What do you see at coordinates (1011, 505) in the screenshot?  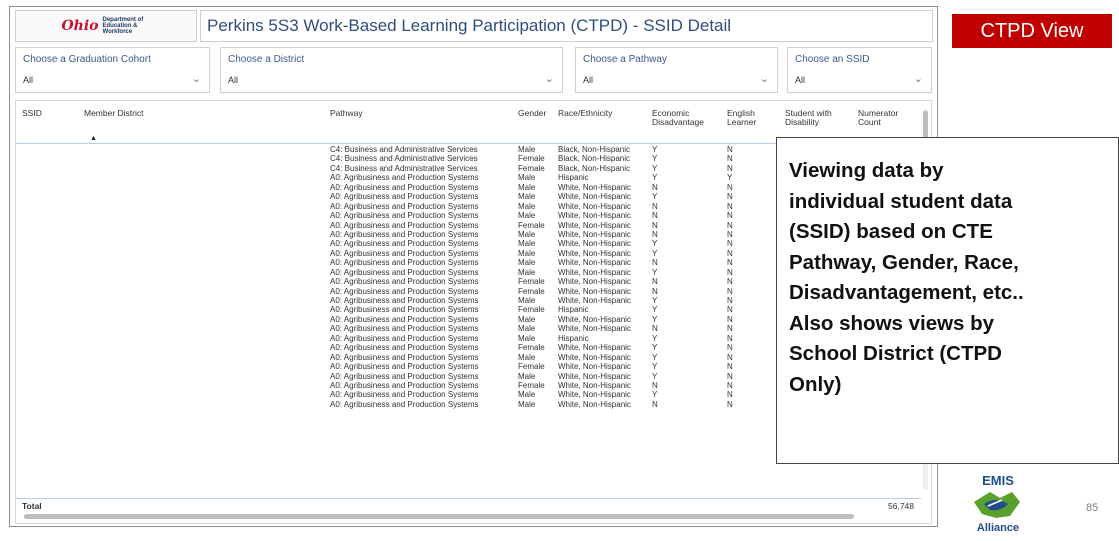 I see `emis-alliance-logo: EMIS Alliance` at bounding box center [1011, 505].